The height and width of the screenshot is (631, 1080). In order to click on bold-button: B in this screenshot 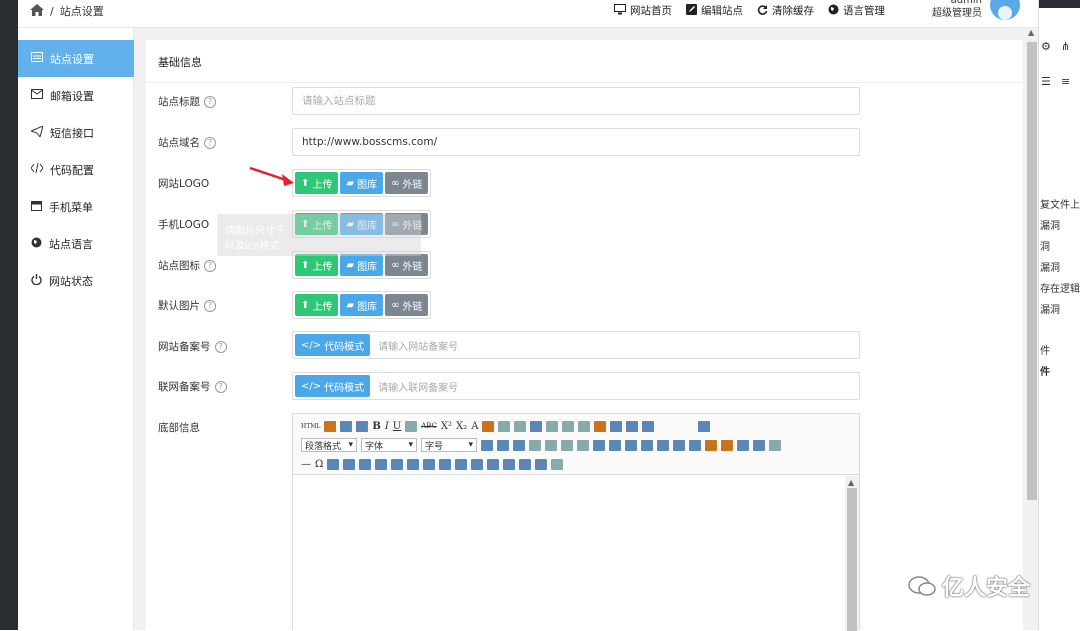, I will do `click(376, 426)`.